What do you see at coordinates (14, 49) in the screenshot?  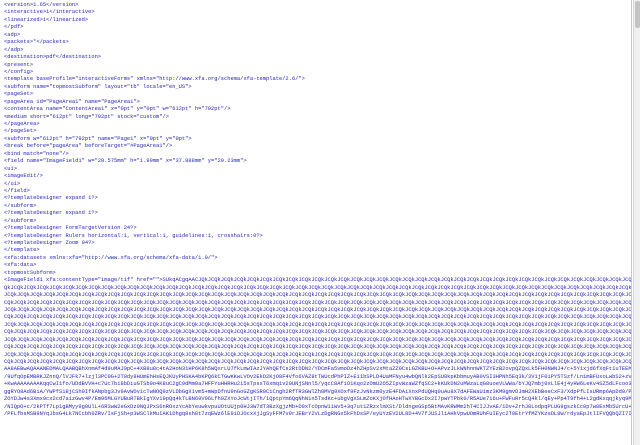 I see `source-line: </adp>` at bounding box center [14, 49].